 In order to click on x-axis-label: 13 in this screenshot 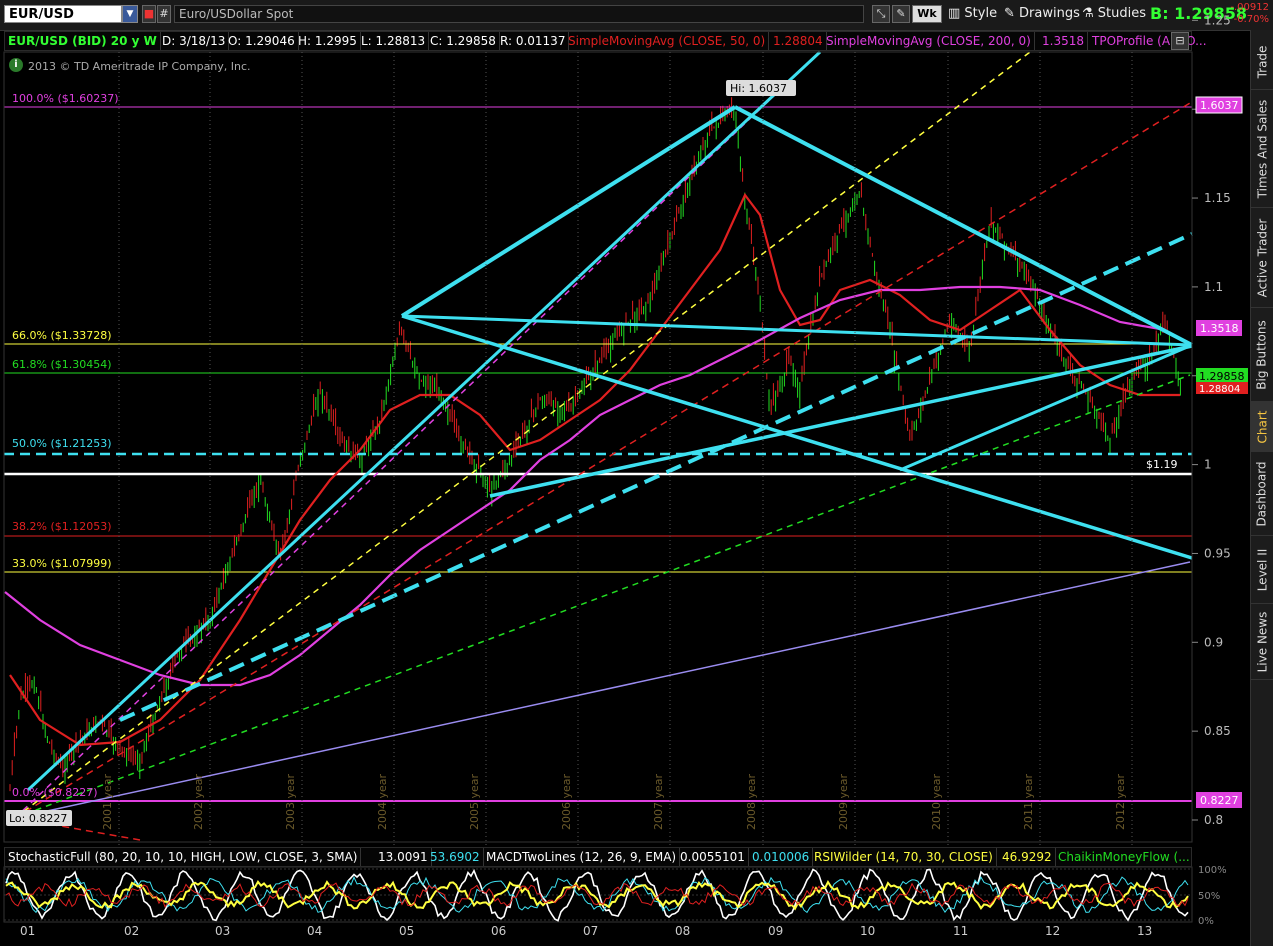, I will do `click(1144, 931)`.